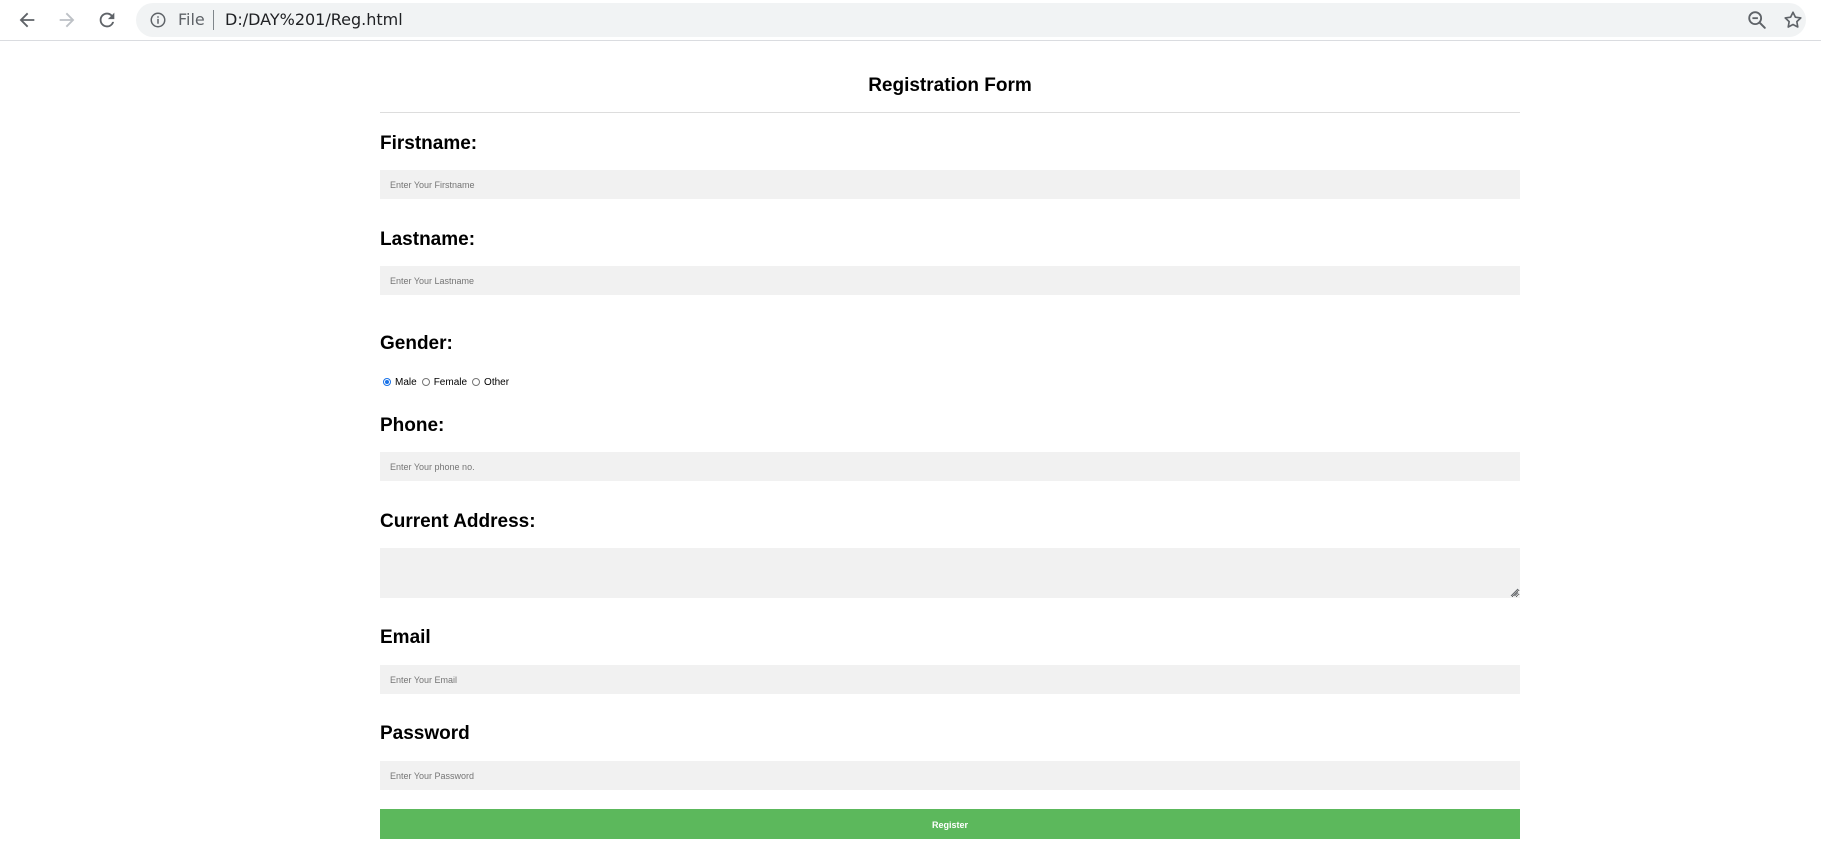 This screenshot has height=861, width=1821. What do you see at coordinates (497, 382) in the screenshot?
I see `gender-option-label: Other` at bounding box center [497, 382].